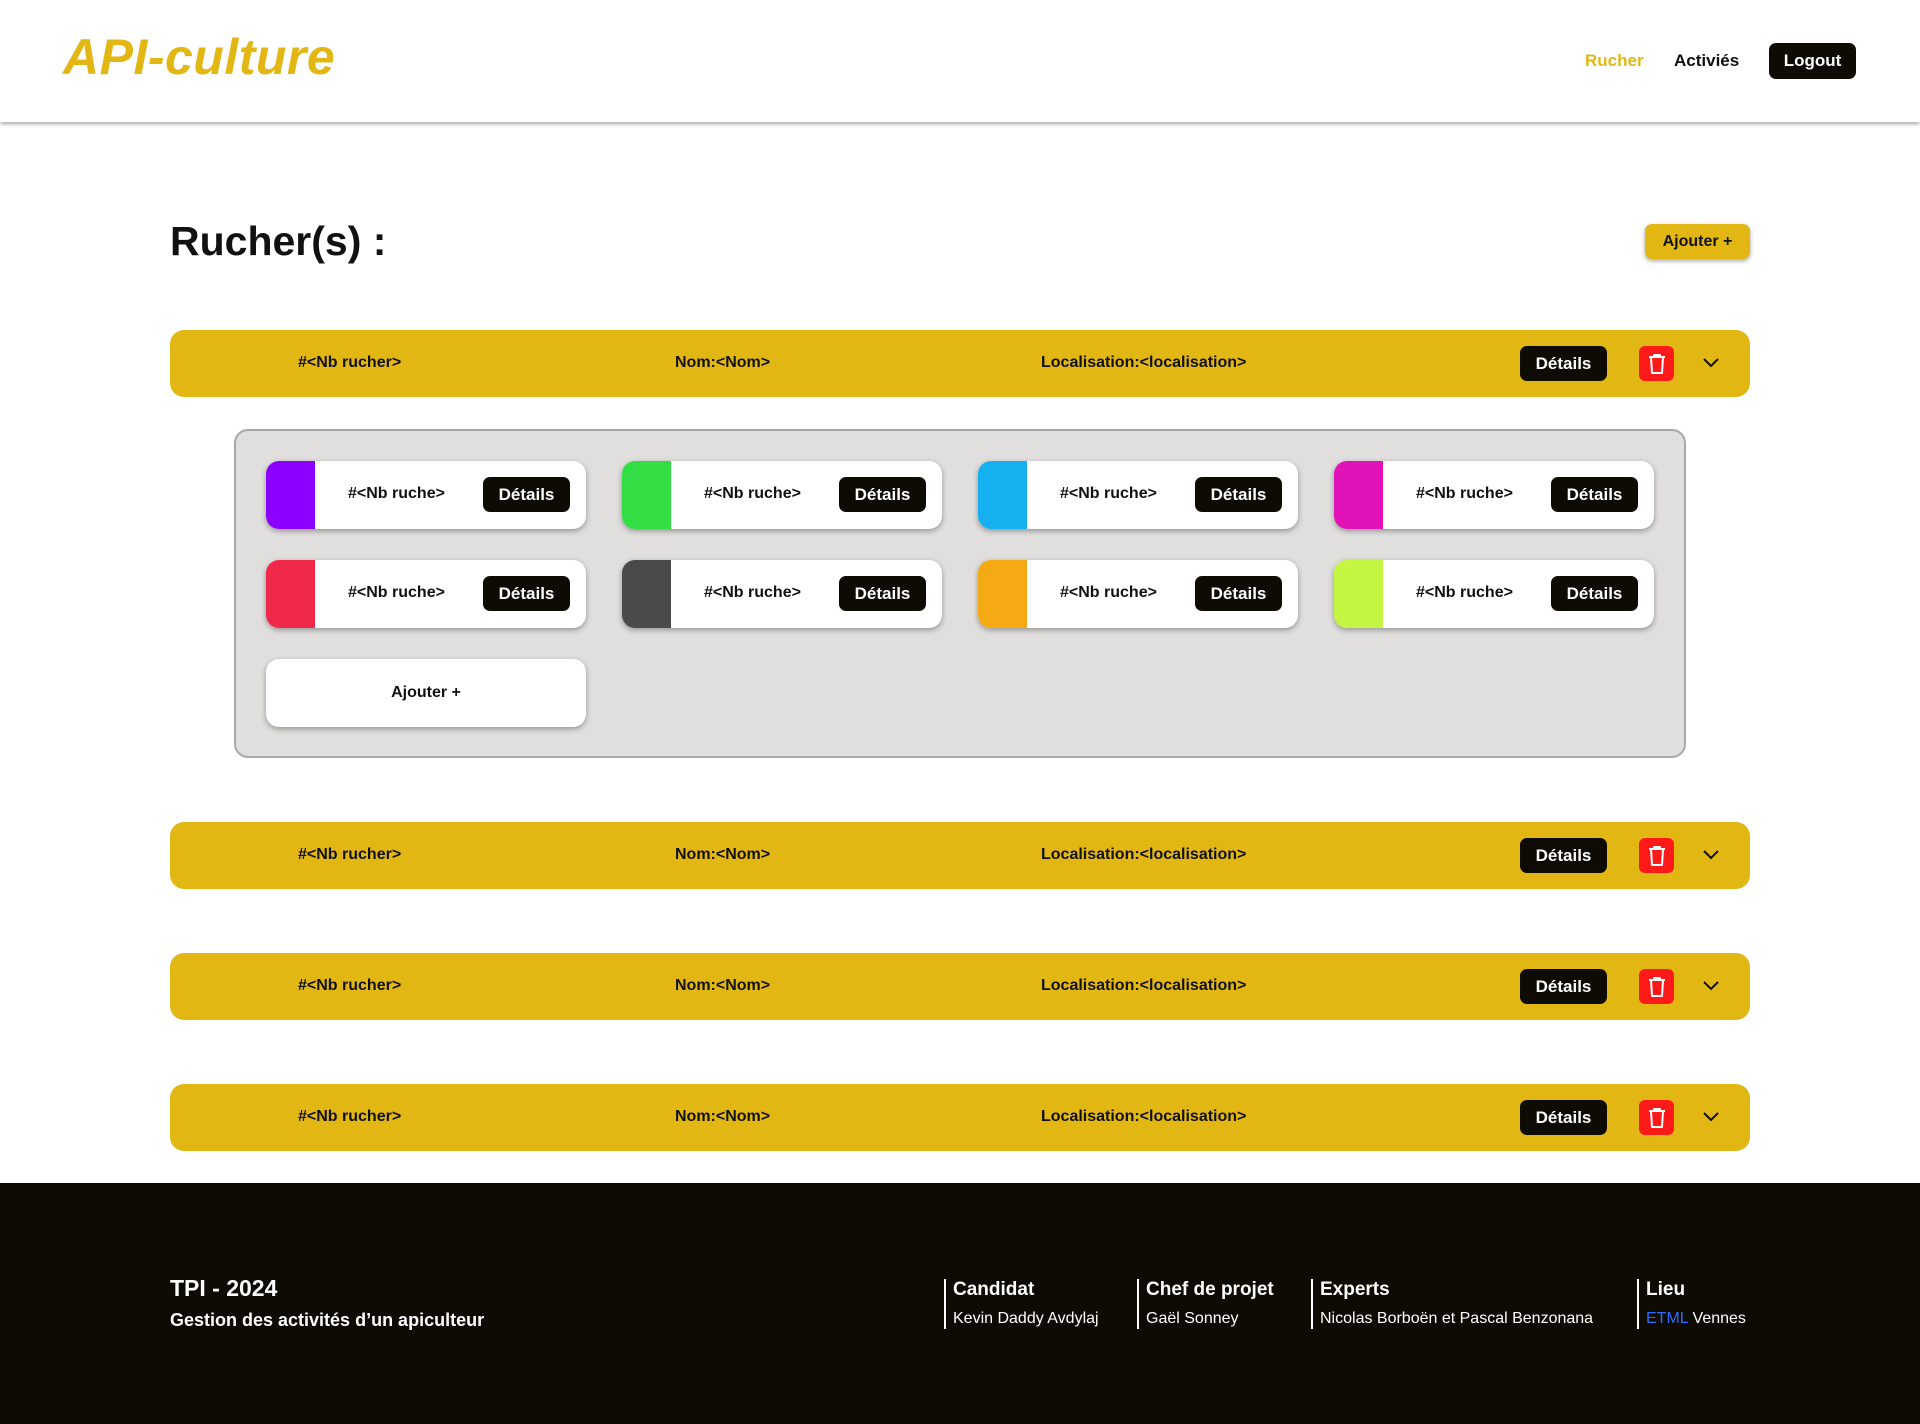 The height and width of the screenshot is (1424, 1920). What do you see at coordinates (1706, 61) in the screenshot?
I see `nav-link-activites: Activiés` at bounding box center [1706, 61].